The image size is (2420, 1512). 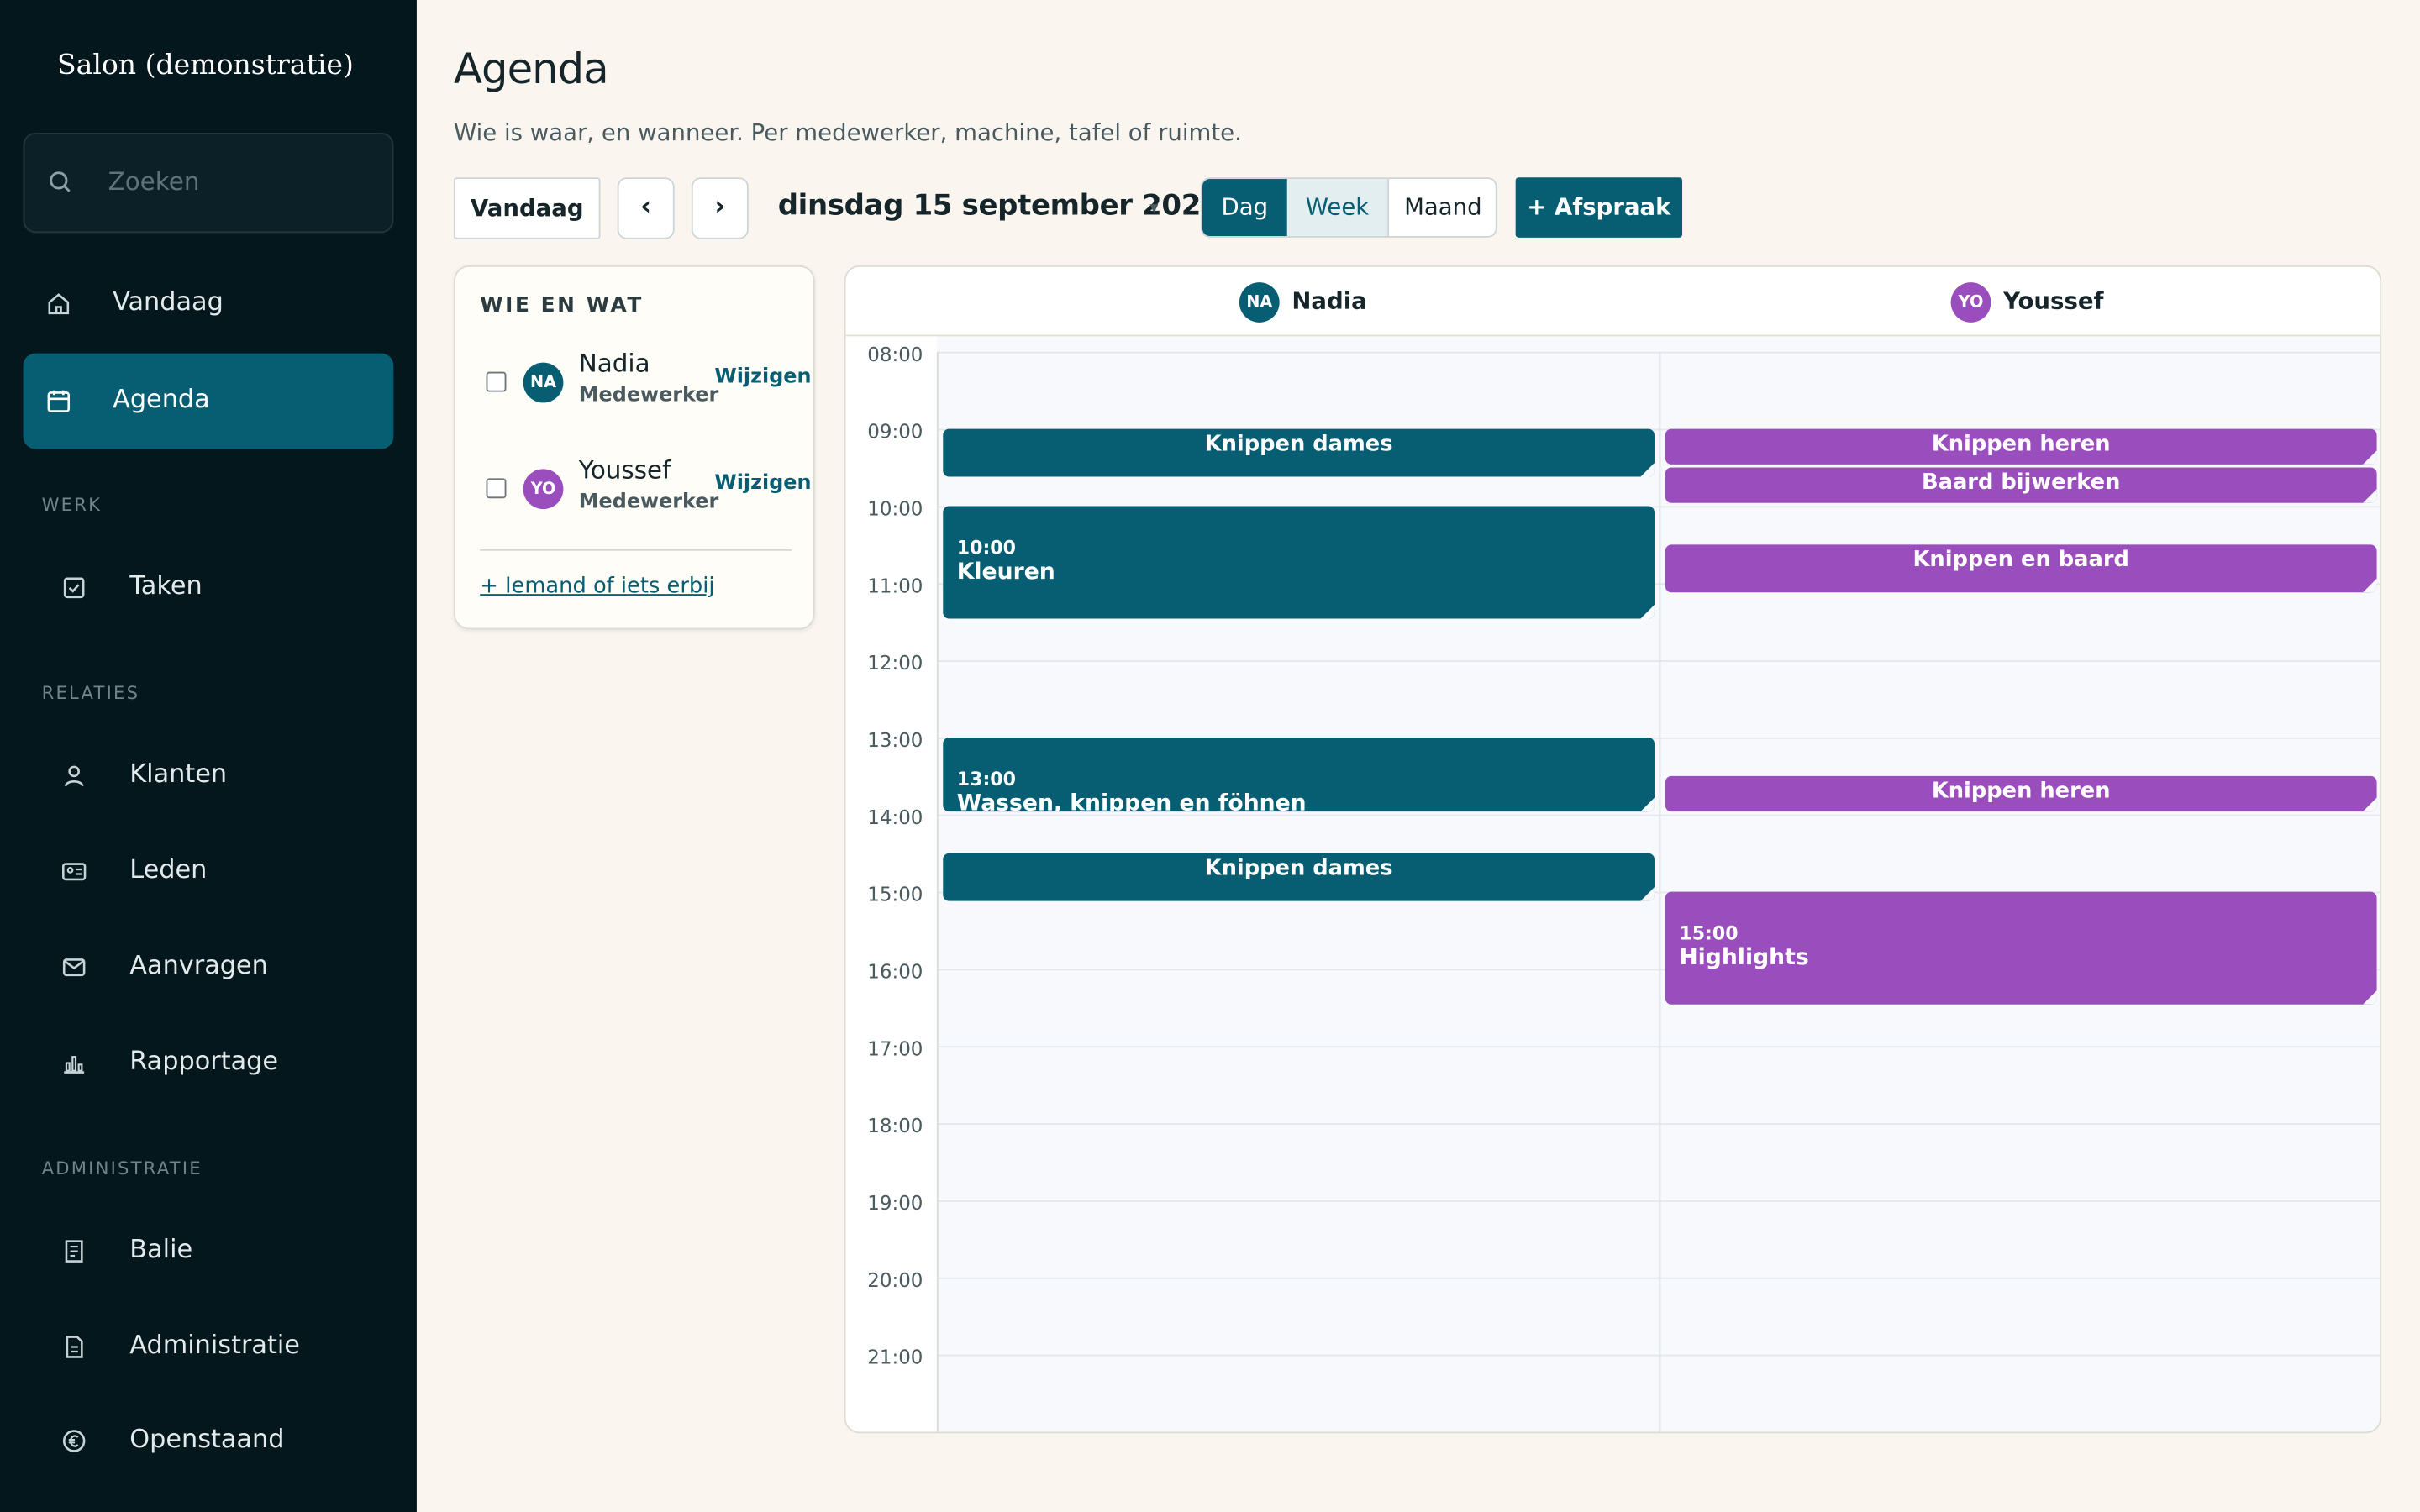 I want to click on appointment-block: Baard bijwerken, so click(x=2021, y=485).